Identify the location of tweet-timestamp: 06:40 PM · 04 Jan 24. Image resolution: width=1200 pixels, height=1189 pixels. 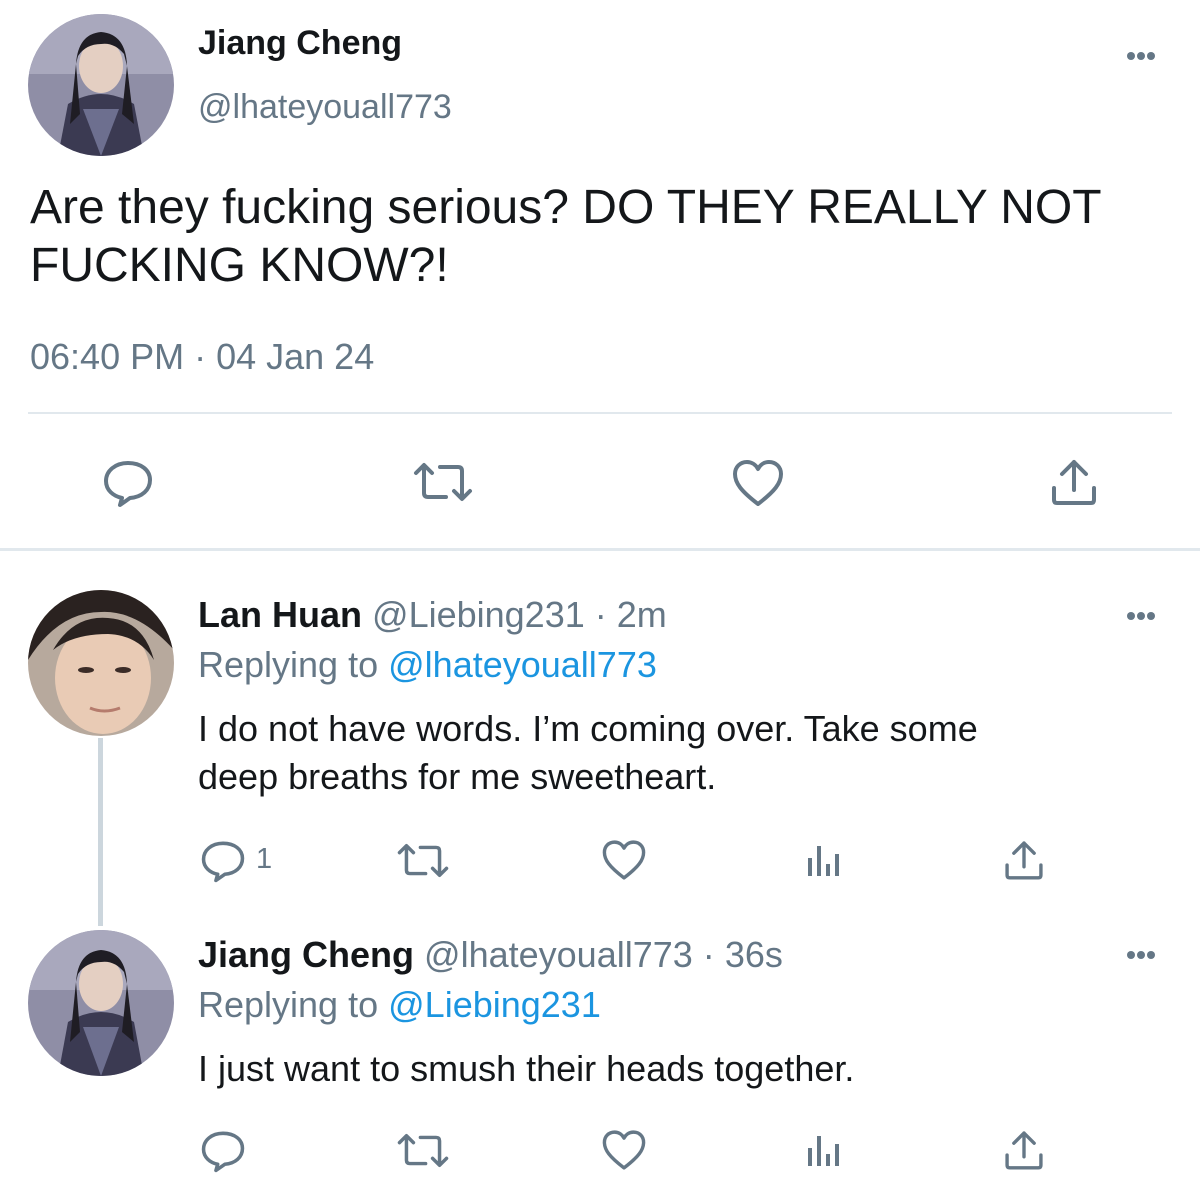
(202, 357).